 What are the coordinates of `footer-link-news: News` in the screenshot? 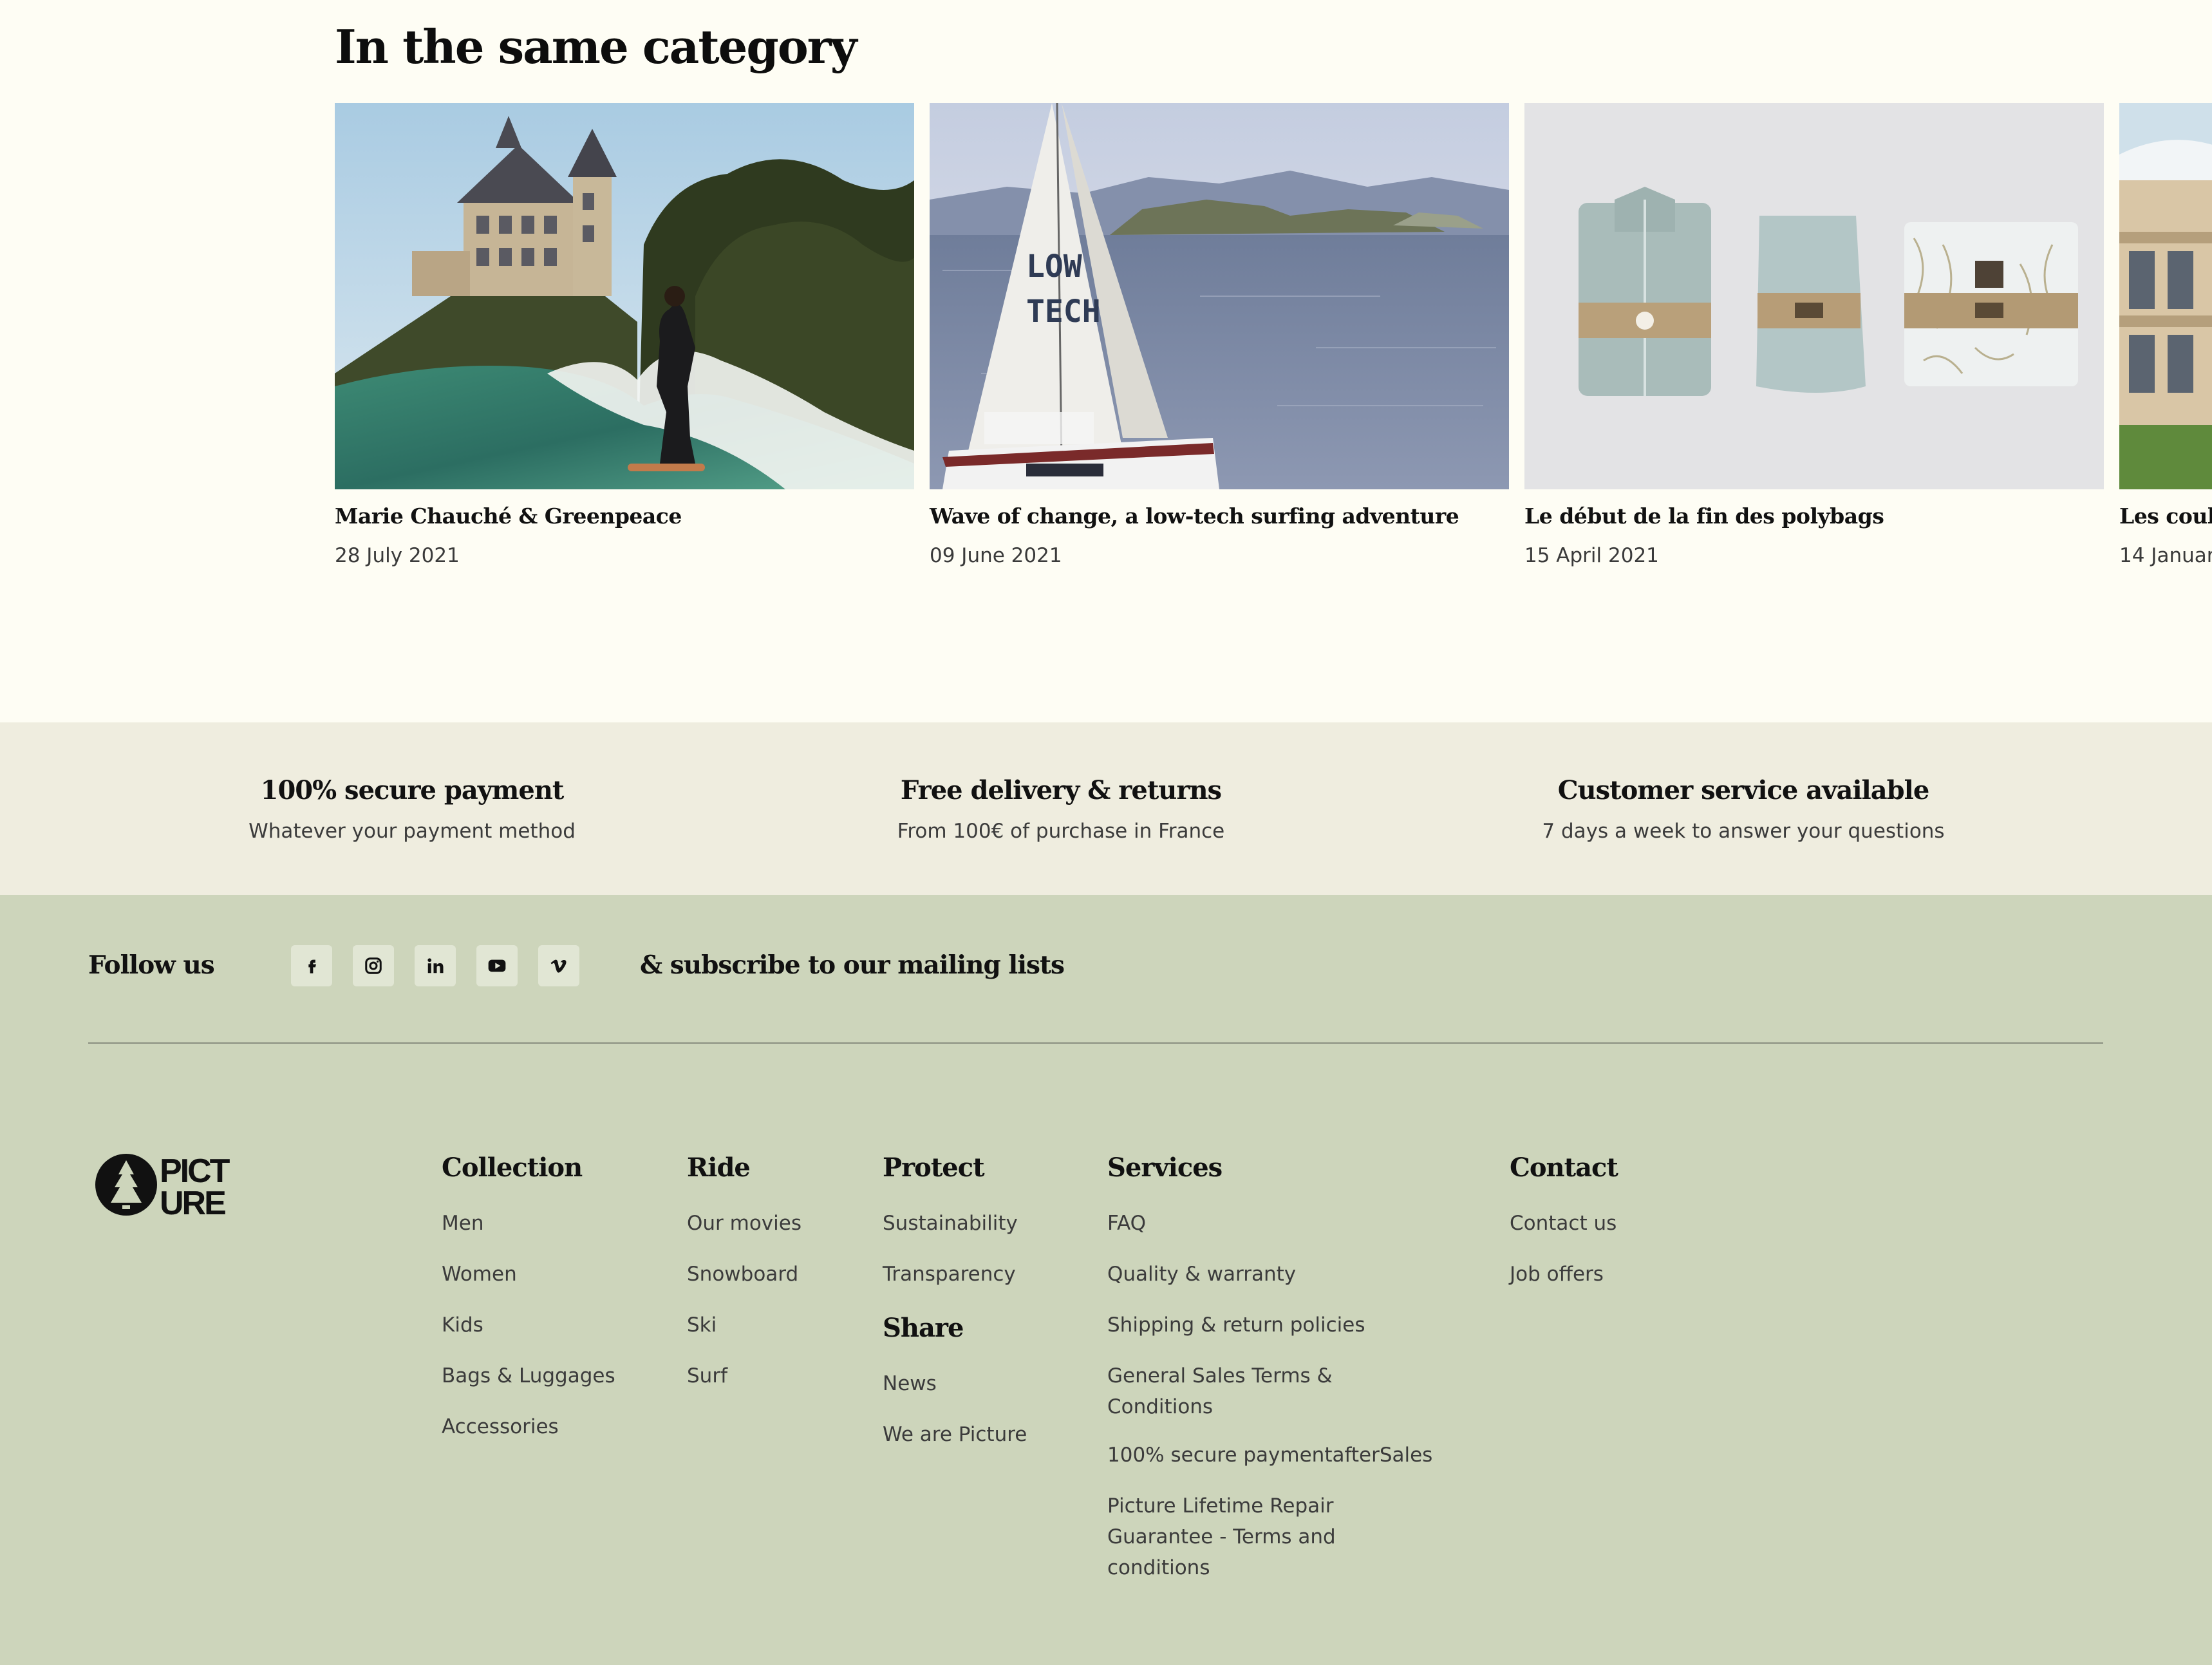 It's located at (955, 1383).